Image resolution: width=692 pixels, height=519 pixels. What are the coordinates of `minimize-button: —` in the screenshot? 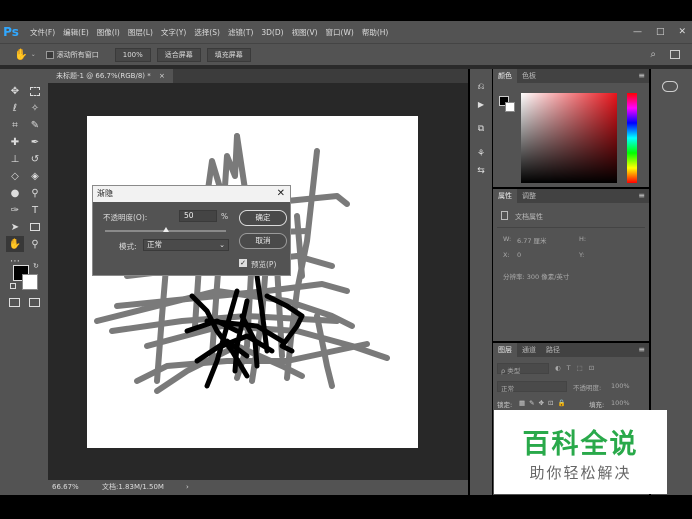 It's located at (637, 32).